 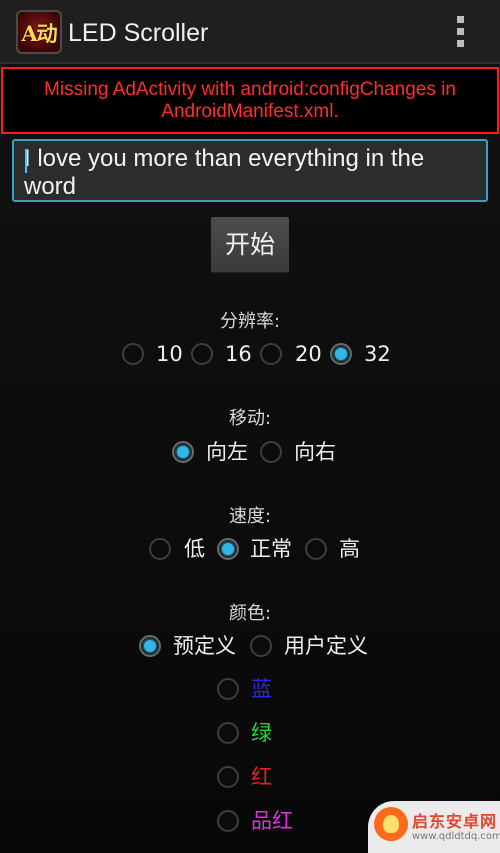 I want to click on resolution-option-10: 10, so click(x=169, y=354).